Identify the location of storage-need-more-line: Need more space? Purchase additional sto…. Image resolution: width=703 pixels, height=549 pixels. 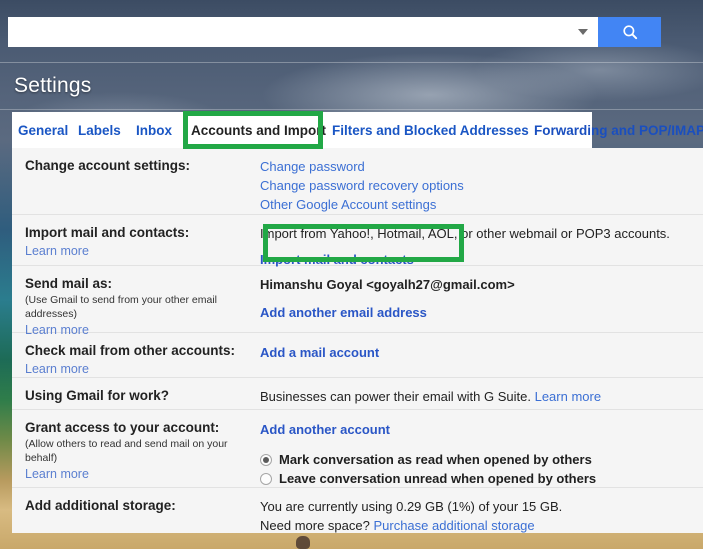
(477, 525).